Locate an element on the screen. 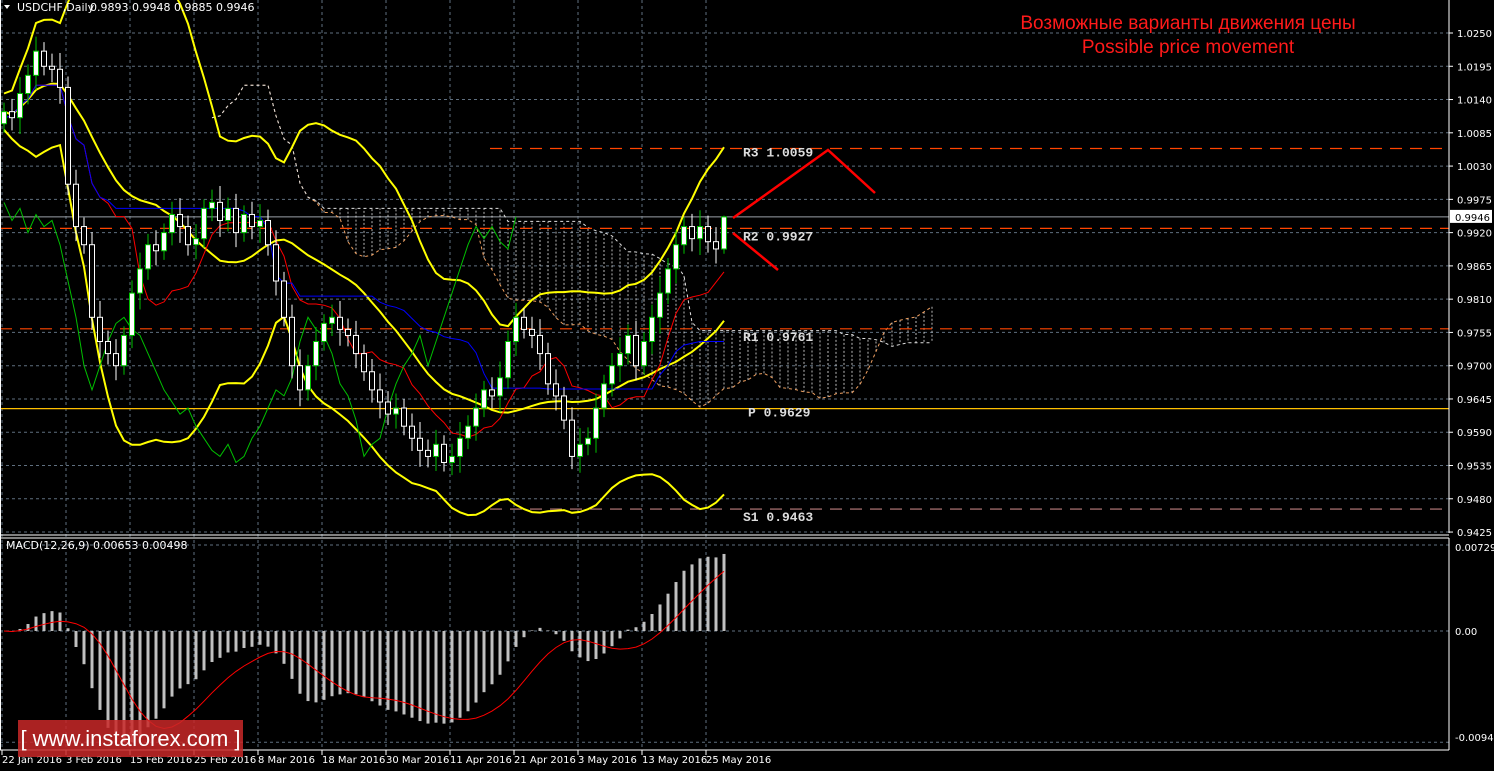 The width and height of the screenshot is (1494, 771). y-tick-label: 0.9975 is located at coordinates (1474, 200).